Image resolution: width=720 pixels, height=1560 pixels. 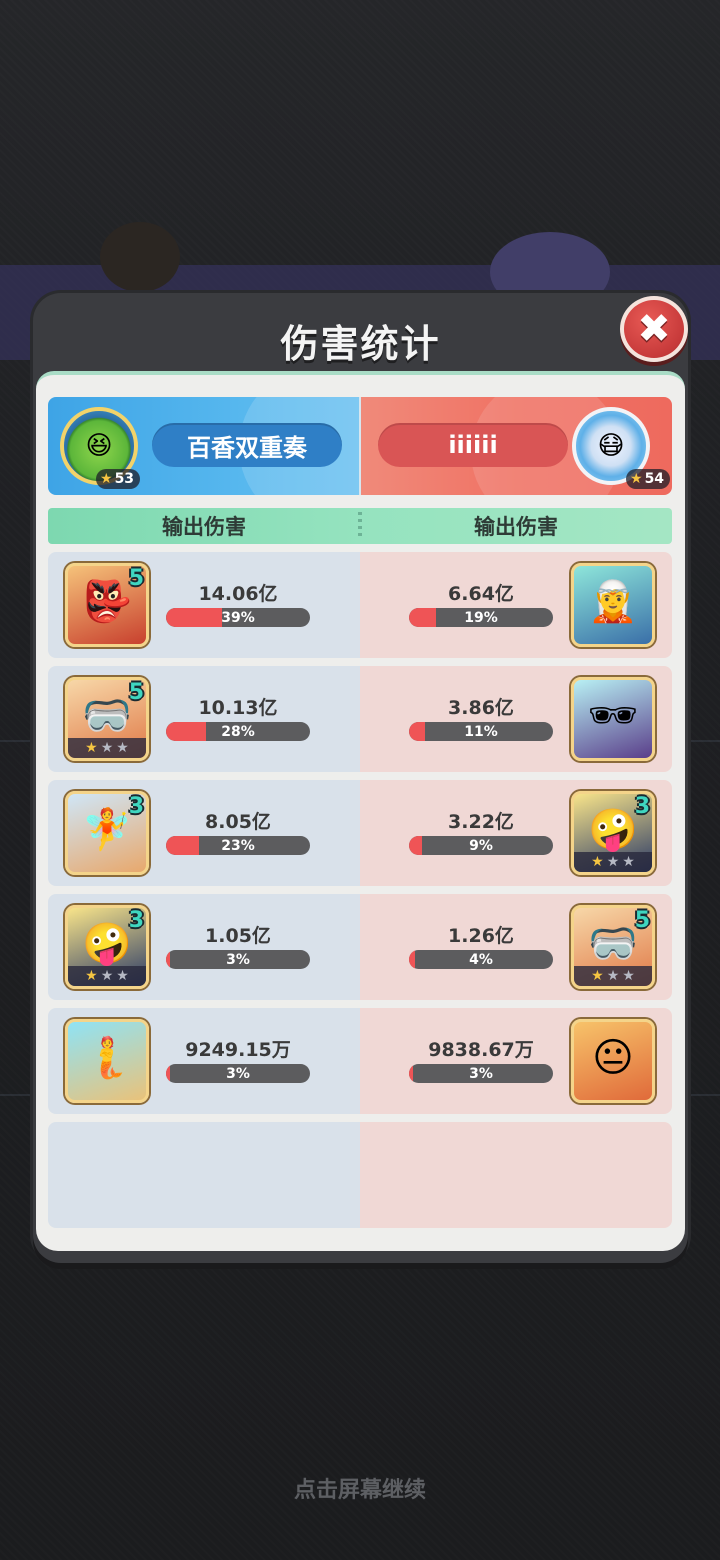 What do you see at coordinates (238, 936) in the screenshot?
I see `damage-value: 1.05亿` at bounding box center [238, 936].